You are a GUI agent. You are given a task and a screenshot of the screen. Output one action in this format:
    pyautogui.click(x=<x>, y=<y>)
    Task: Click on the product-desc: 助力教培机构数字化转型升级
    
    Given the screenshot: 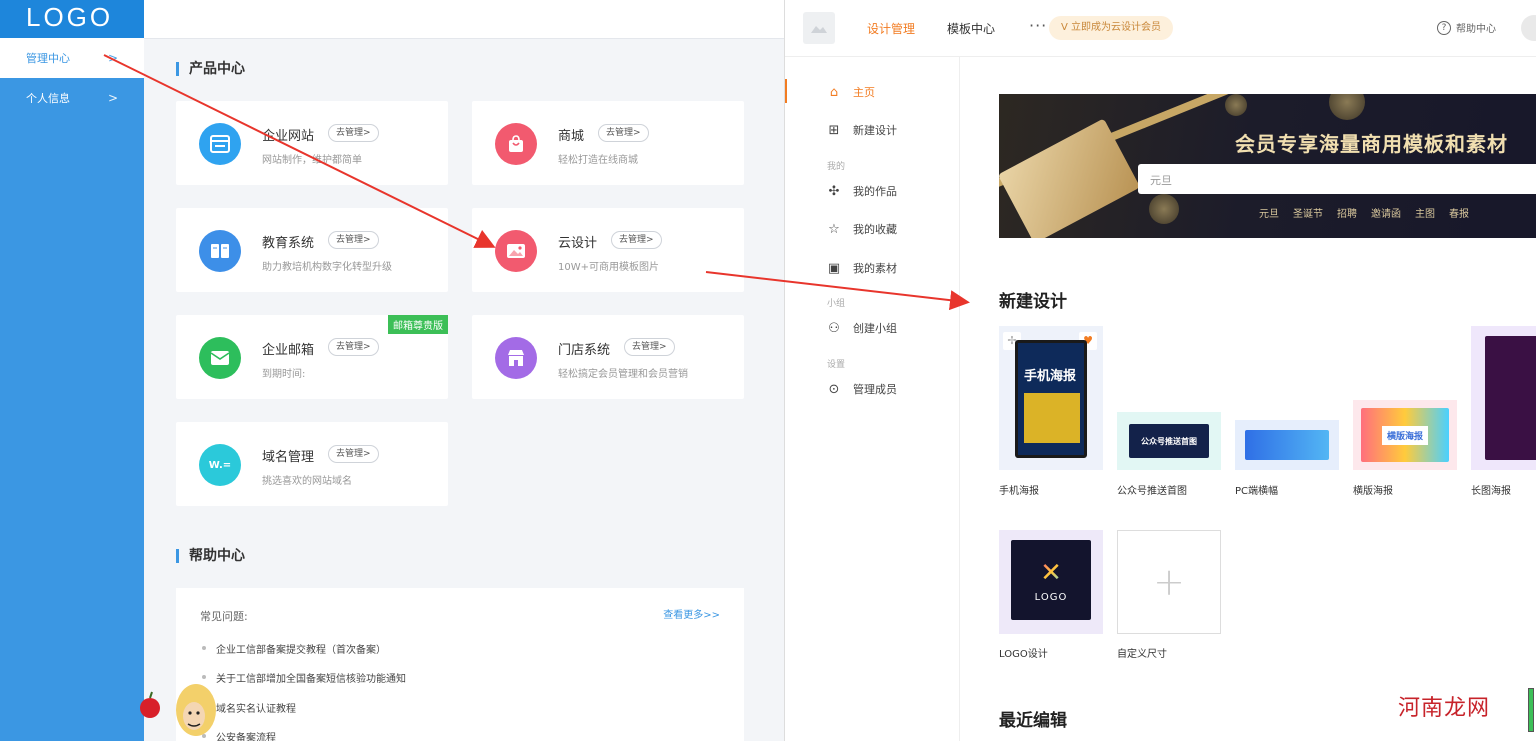 What is the action you would take?
    pyautogui.click(x=327, y=267)
    